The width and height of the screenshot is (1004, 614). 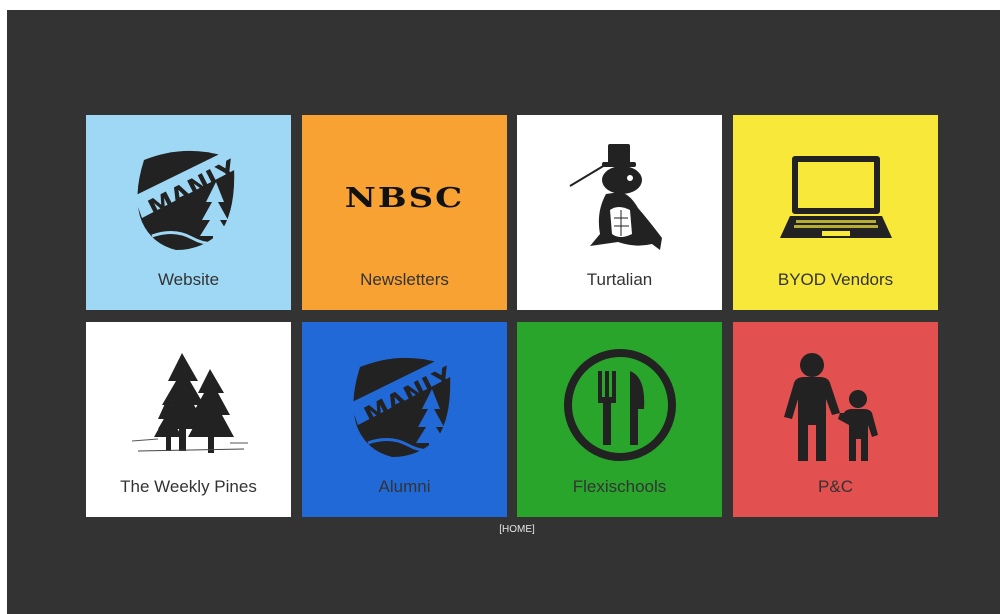 I want to click on tile-p-and-c: P&C, so click(x=835, y=419).